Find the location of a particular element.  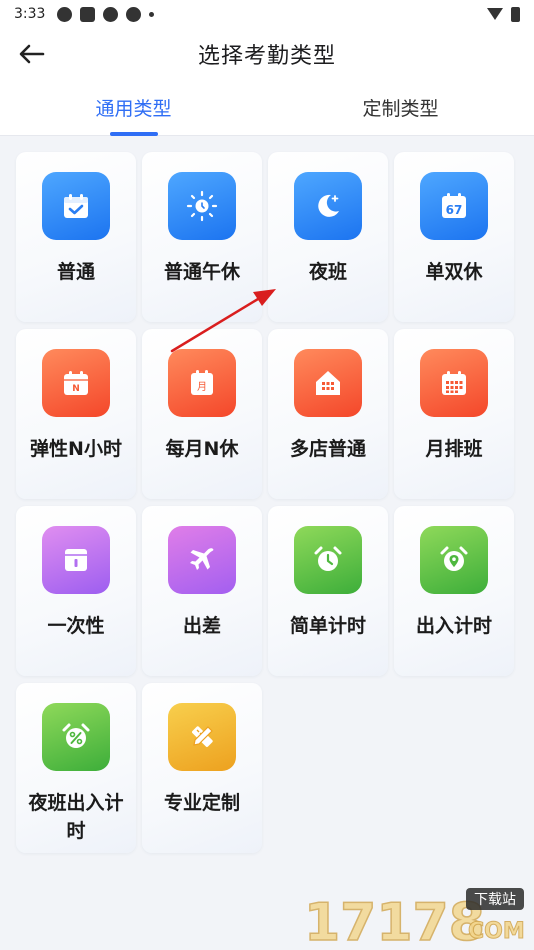

type-tabs: 通用类型 定制类型 is located at coordinates (267, 108).